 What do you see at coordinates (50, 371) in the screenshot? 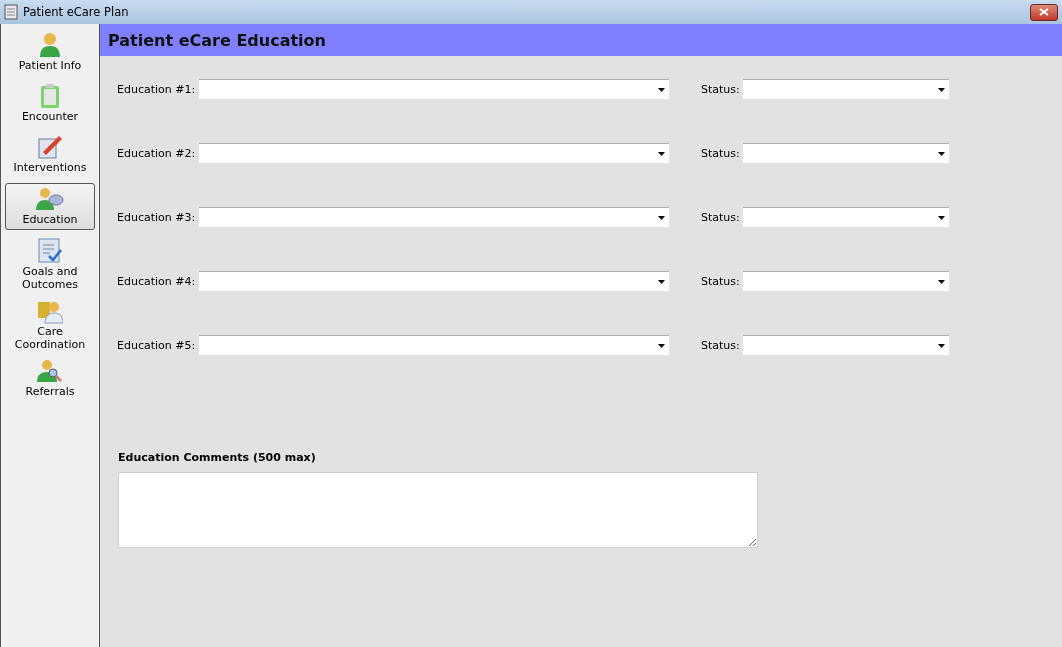
I see `person-magnifier-icon` at bounding box center [50, 371].